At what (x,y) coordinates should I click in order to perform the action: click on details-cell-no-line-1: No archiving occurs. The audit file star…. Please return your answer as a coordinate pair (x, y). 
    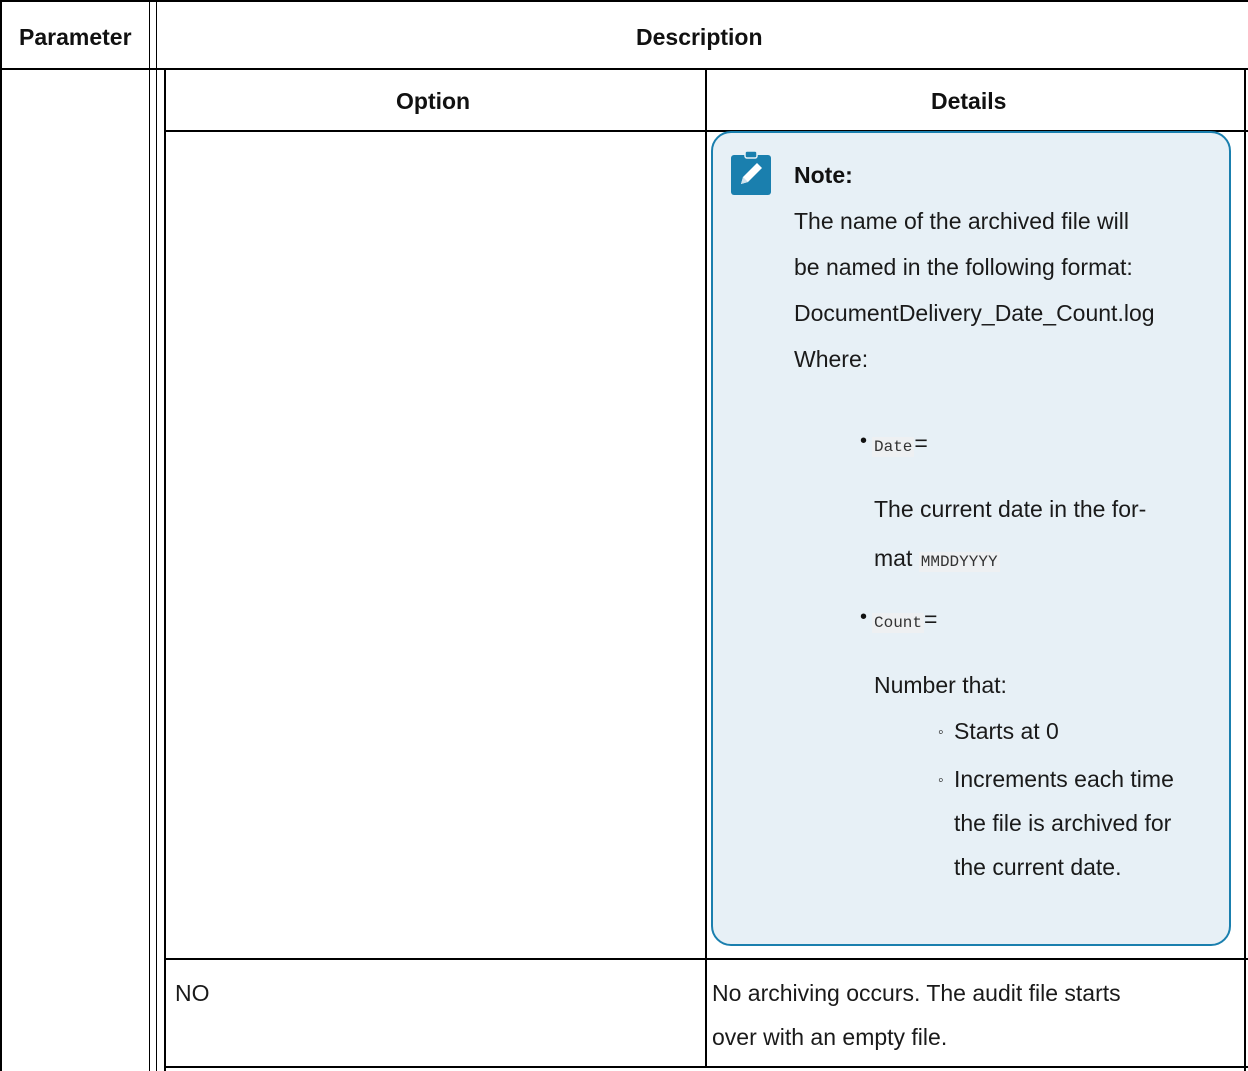
    Looking at the image, I should click on (916, 993).